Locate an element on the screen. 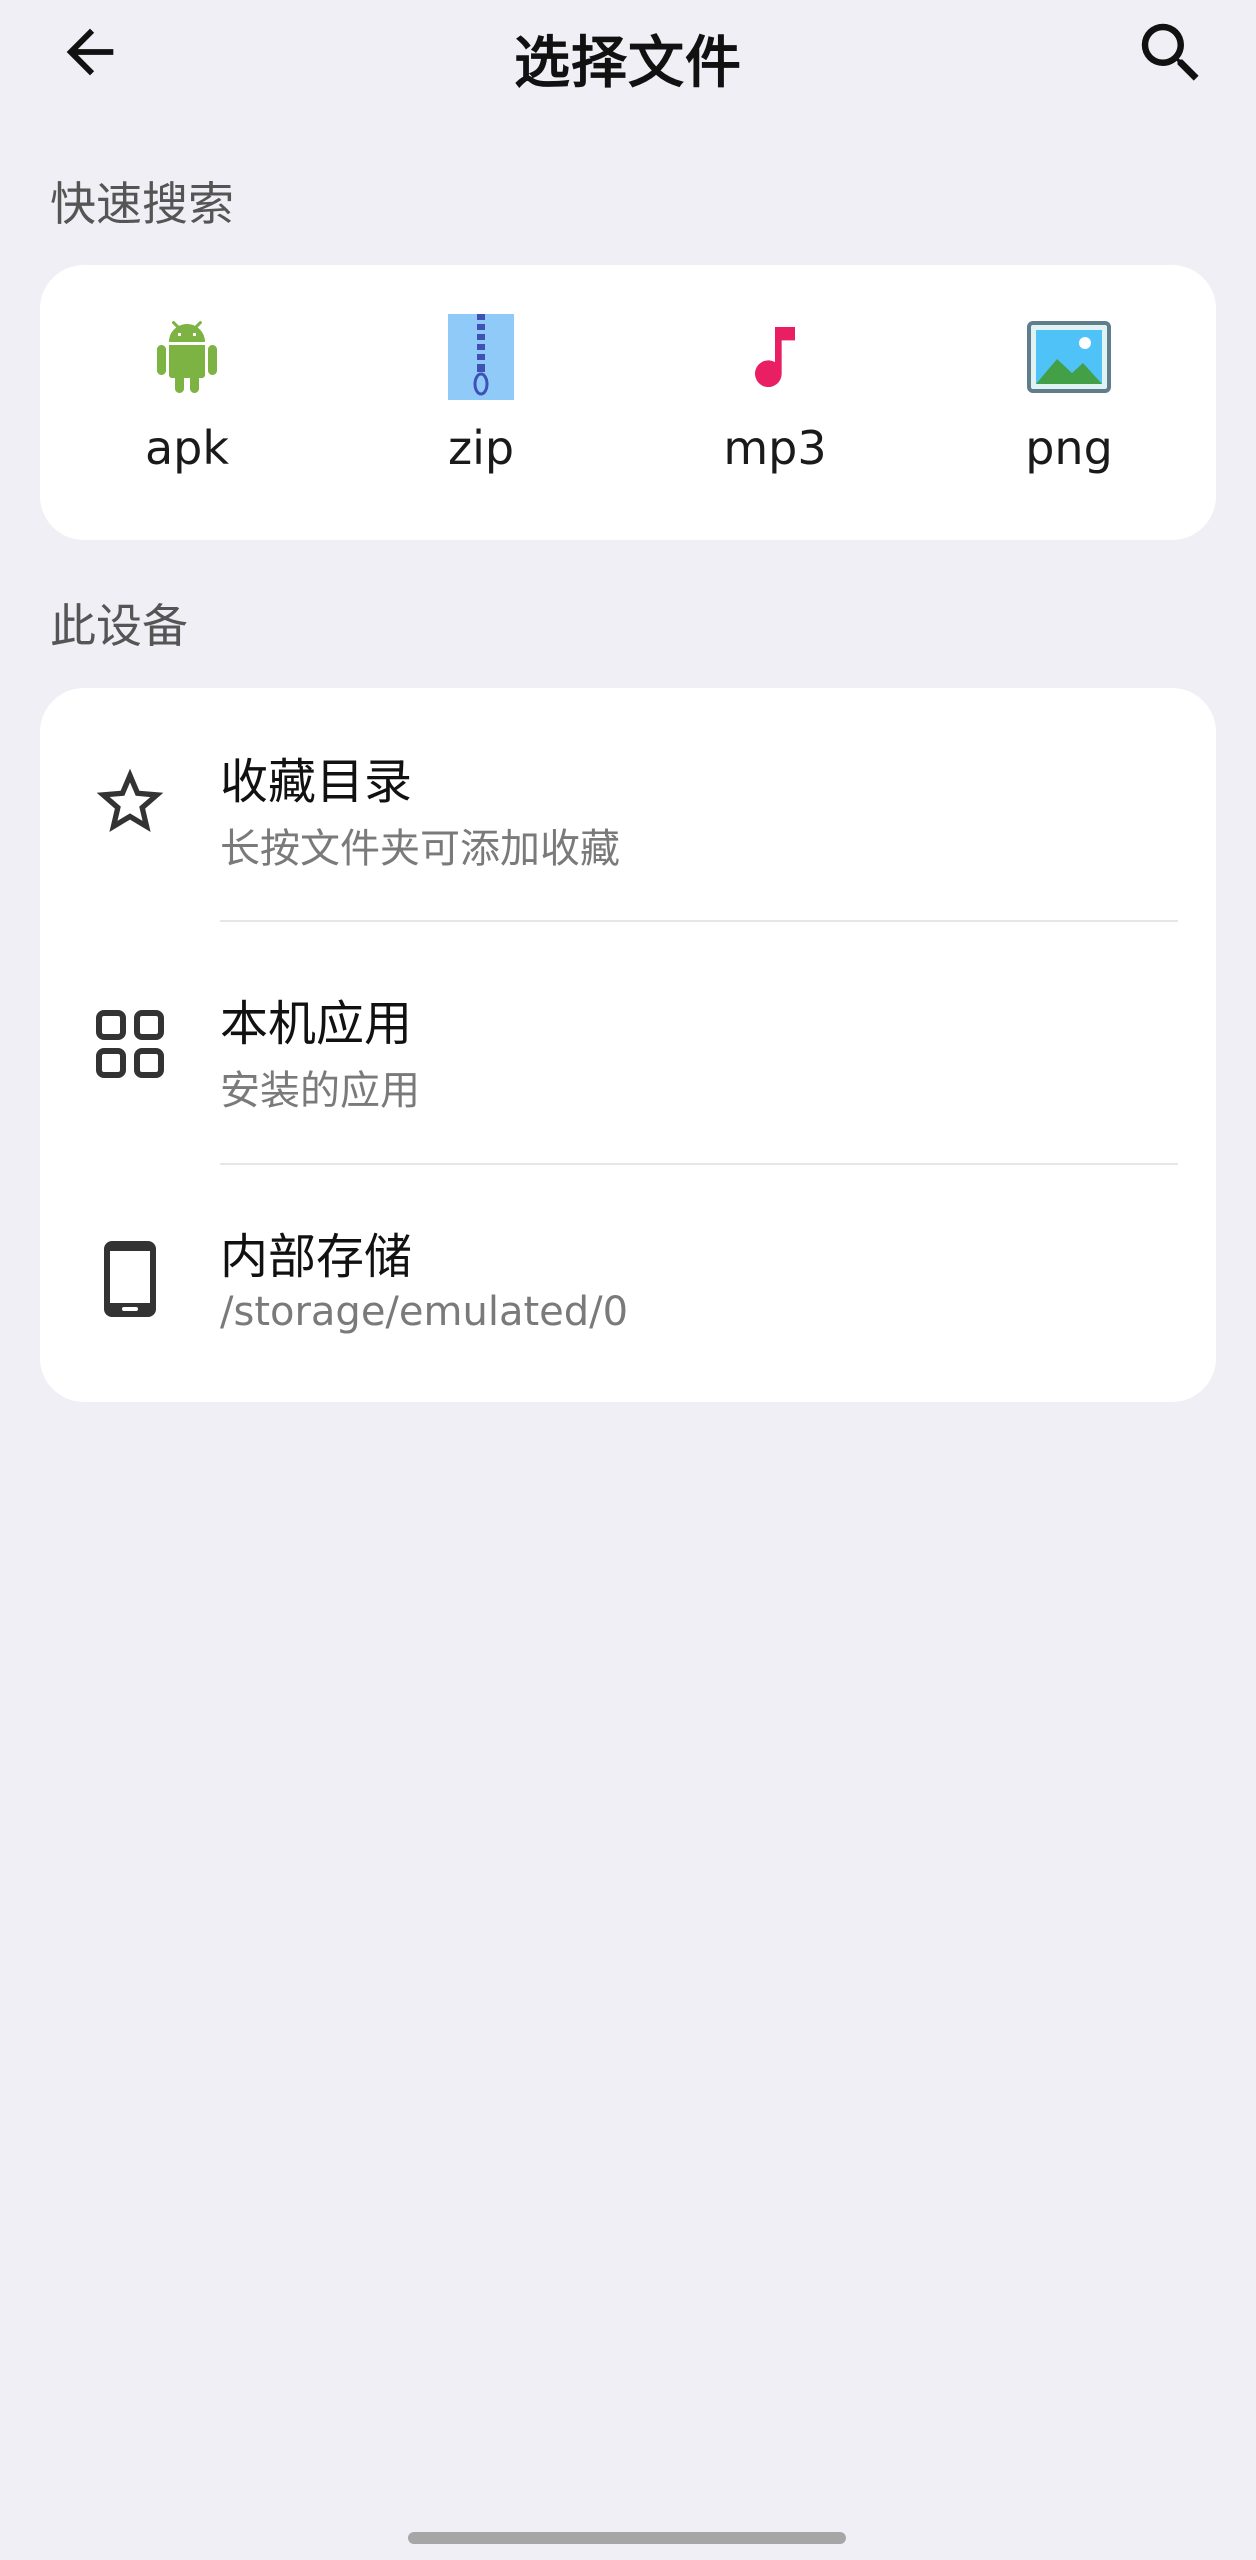  quick-search-zip-label: zip is located at coordinates (481, 448).